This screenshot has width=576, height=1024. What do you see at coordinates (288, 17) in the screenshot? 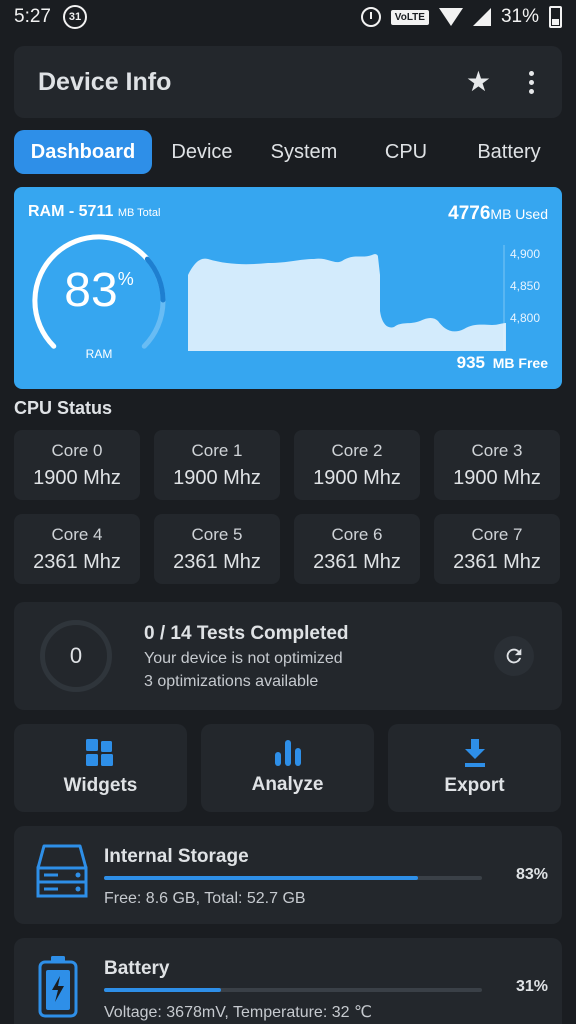
I see `status-bar: 5:27 31 VoLTE 31%` at bounding box center [288, 17].